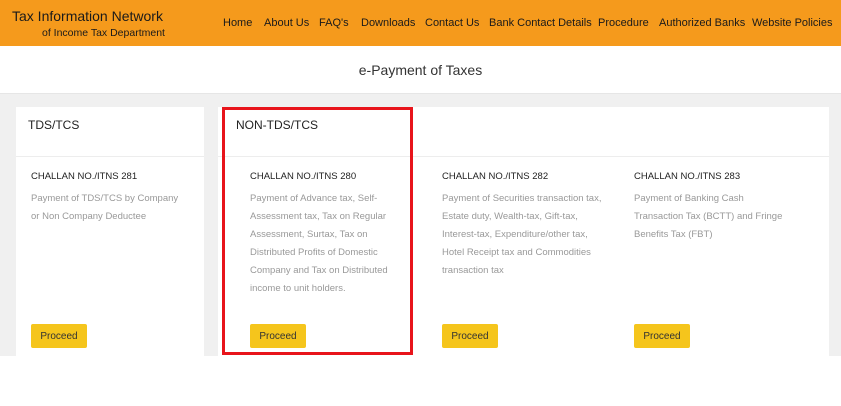  I want to click on nav-contact-us: Contact Us, so click(452, 23).